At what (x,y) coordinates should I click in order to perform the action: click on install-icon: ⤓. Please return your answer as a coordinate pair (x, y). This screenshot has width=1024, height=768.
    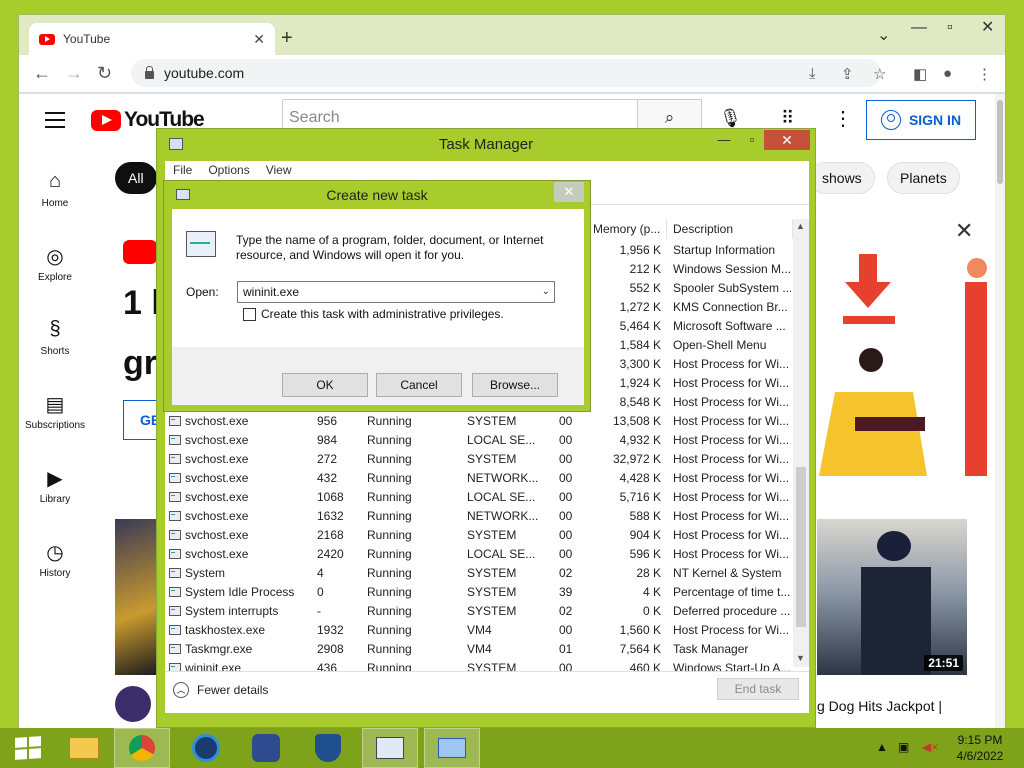
    Looking at the image, I should click on (812, 73).